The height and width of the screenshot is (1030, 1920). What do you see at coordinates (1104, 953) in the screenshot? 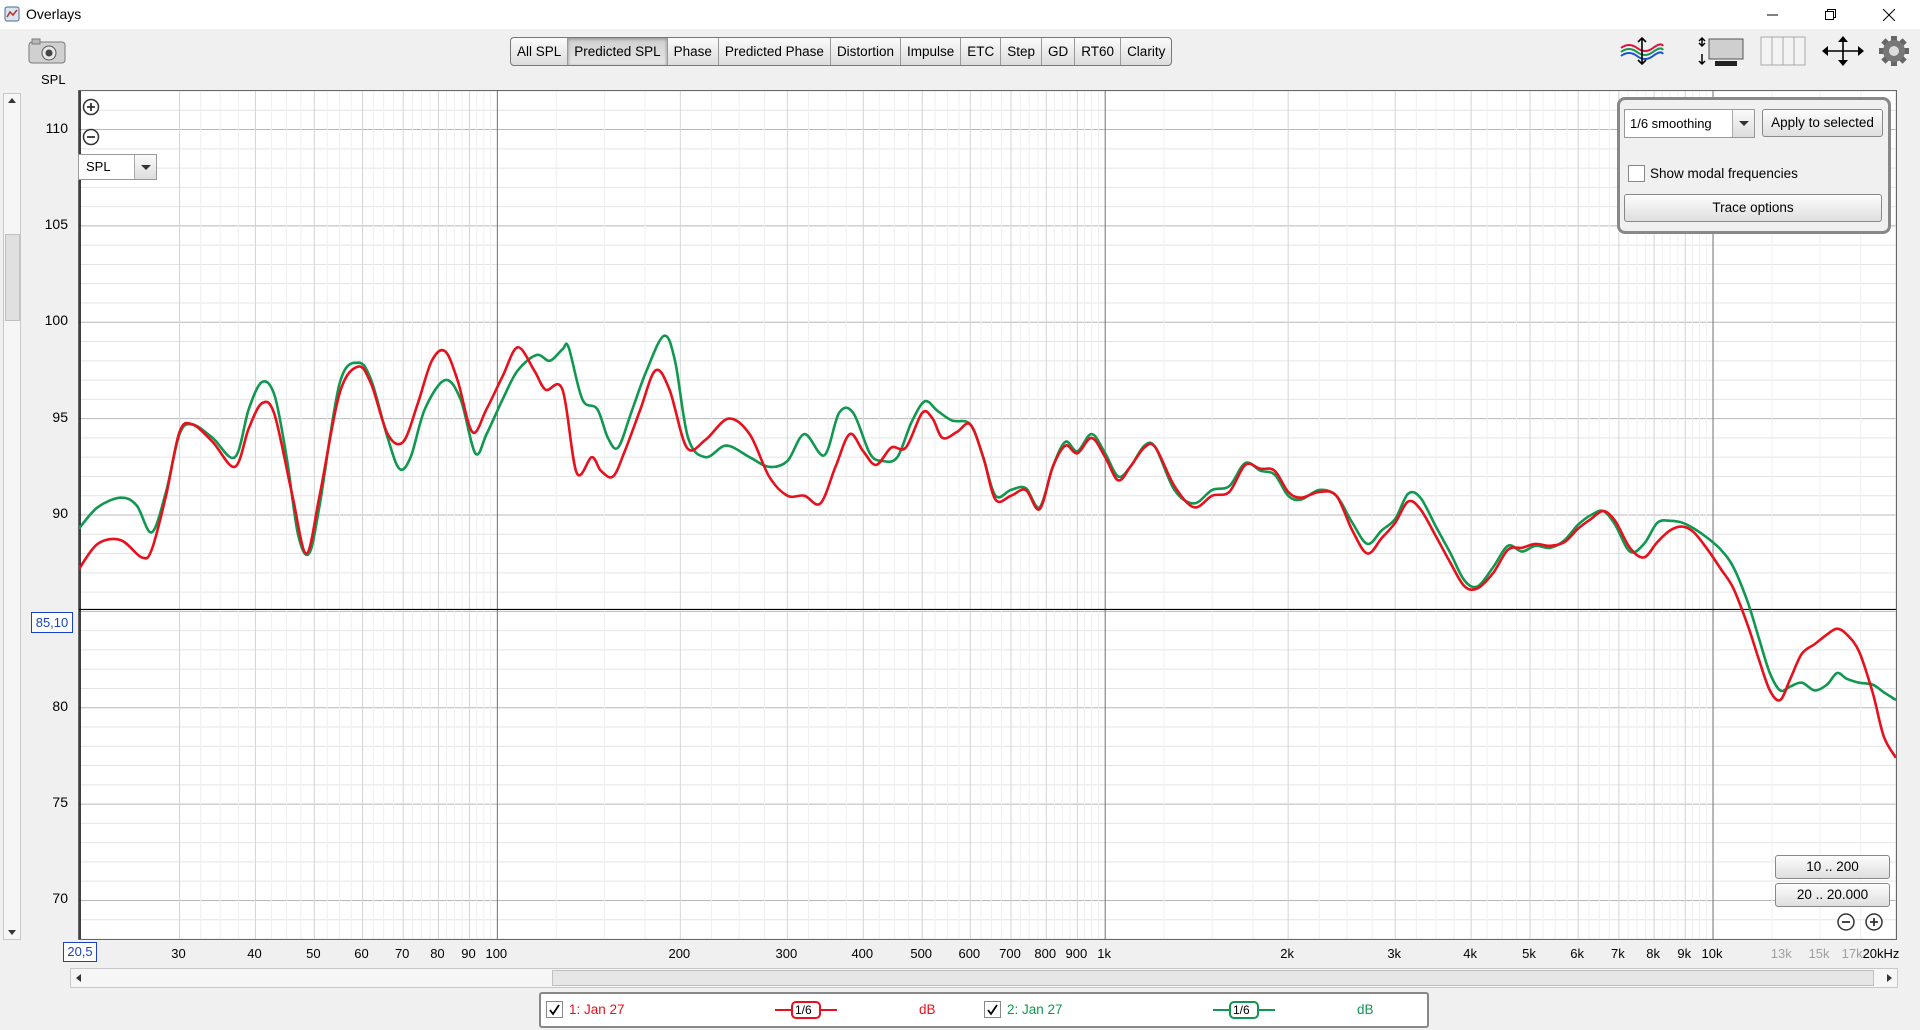
I see `x-tick-label: 1k` at bounding box center [1104, 953].